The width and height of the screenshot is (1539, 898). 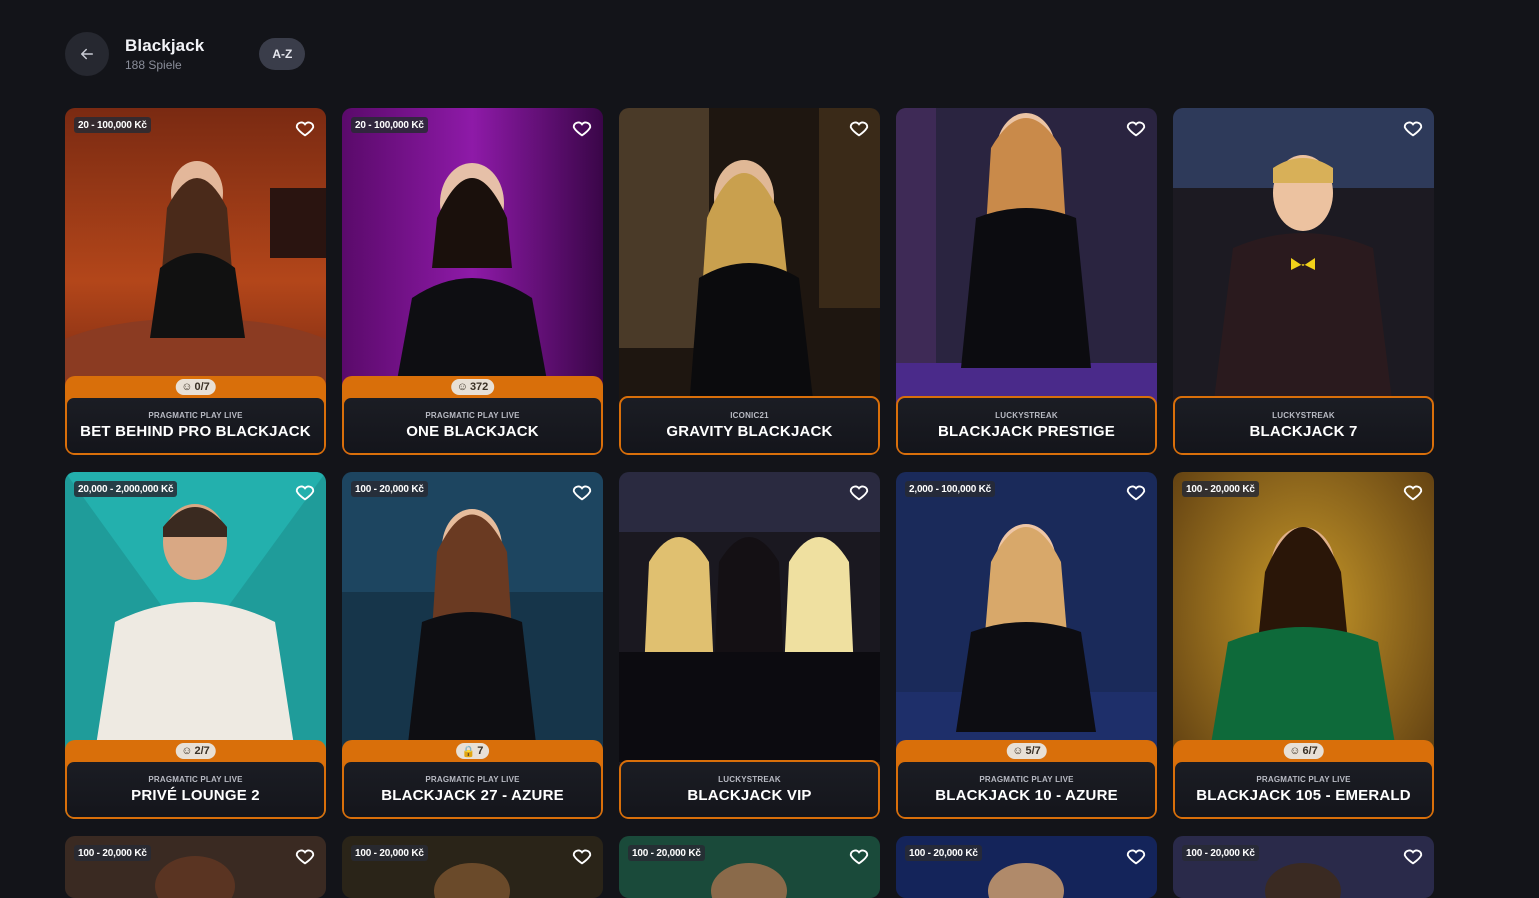 I want to click on game-title: BLACKJACK 105 - EMERALD, so click(x=1303, y=795).